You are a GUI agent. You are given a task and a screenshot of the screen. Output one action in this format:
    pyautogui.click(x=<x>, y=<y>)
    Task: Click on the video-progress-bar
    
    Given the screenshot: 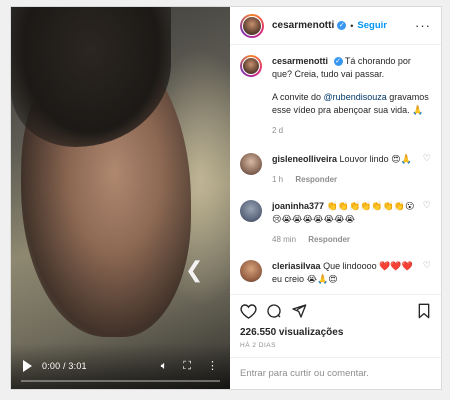 What is the action you would take?
    pyautogui.click(x=120, y=381)
    